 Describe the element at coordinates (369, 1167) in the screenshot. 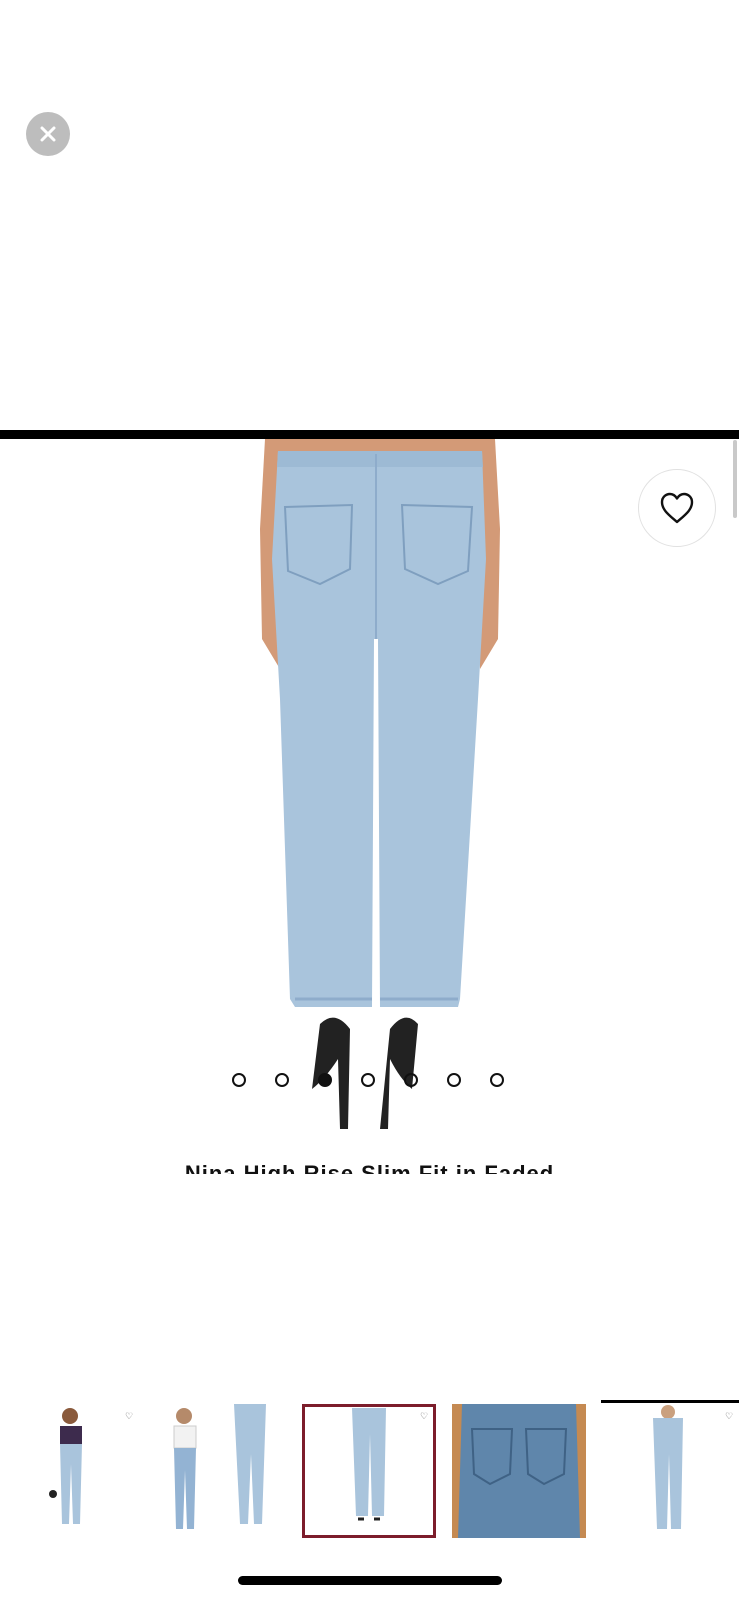

I see `product-title: Nina High Rise Slim Fit in Faded` at that location.